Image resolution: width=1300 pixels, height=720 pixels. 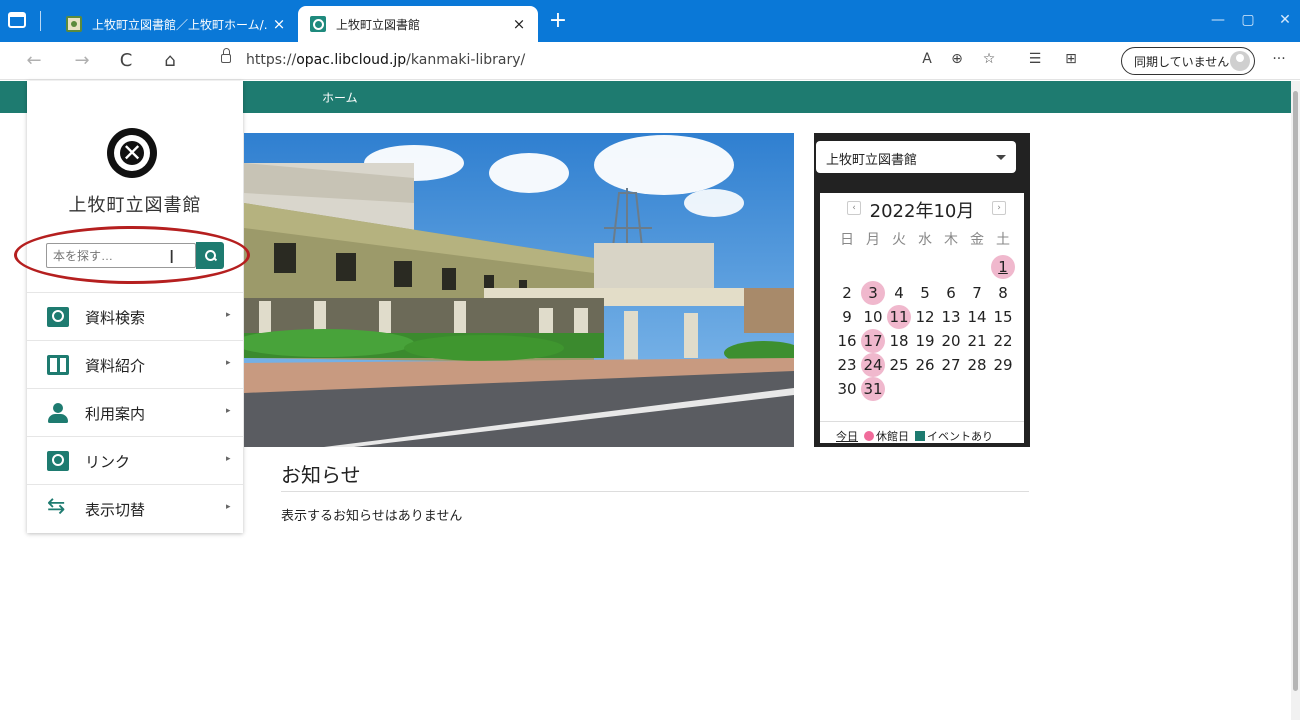 What do you see at coordinates (892, 436) in the screenshot?
I see `legend-closed-label: 休館日` at bounding box center [892, 436].